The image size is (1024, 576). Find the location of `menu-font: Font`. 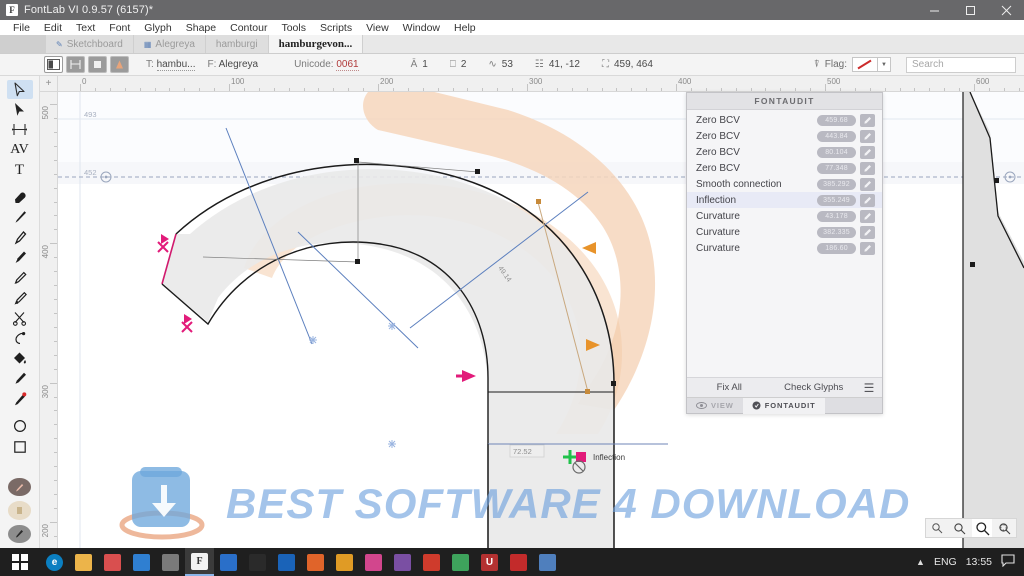

menu-font: Font is located at coordinates (119, 28).